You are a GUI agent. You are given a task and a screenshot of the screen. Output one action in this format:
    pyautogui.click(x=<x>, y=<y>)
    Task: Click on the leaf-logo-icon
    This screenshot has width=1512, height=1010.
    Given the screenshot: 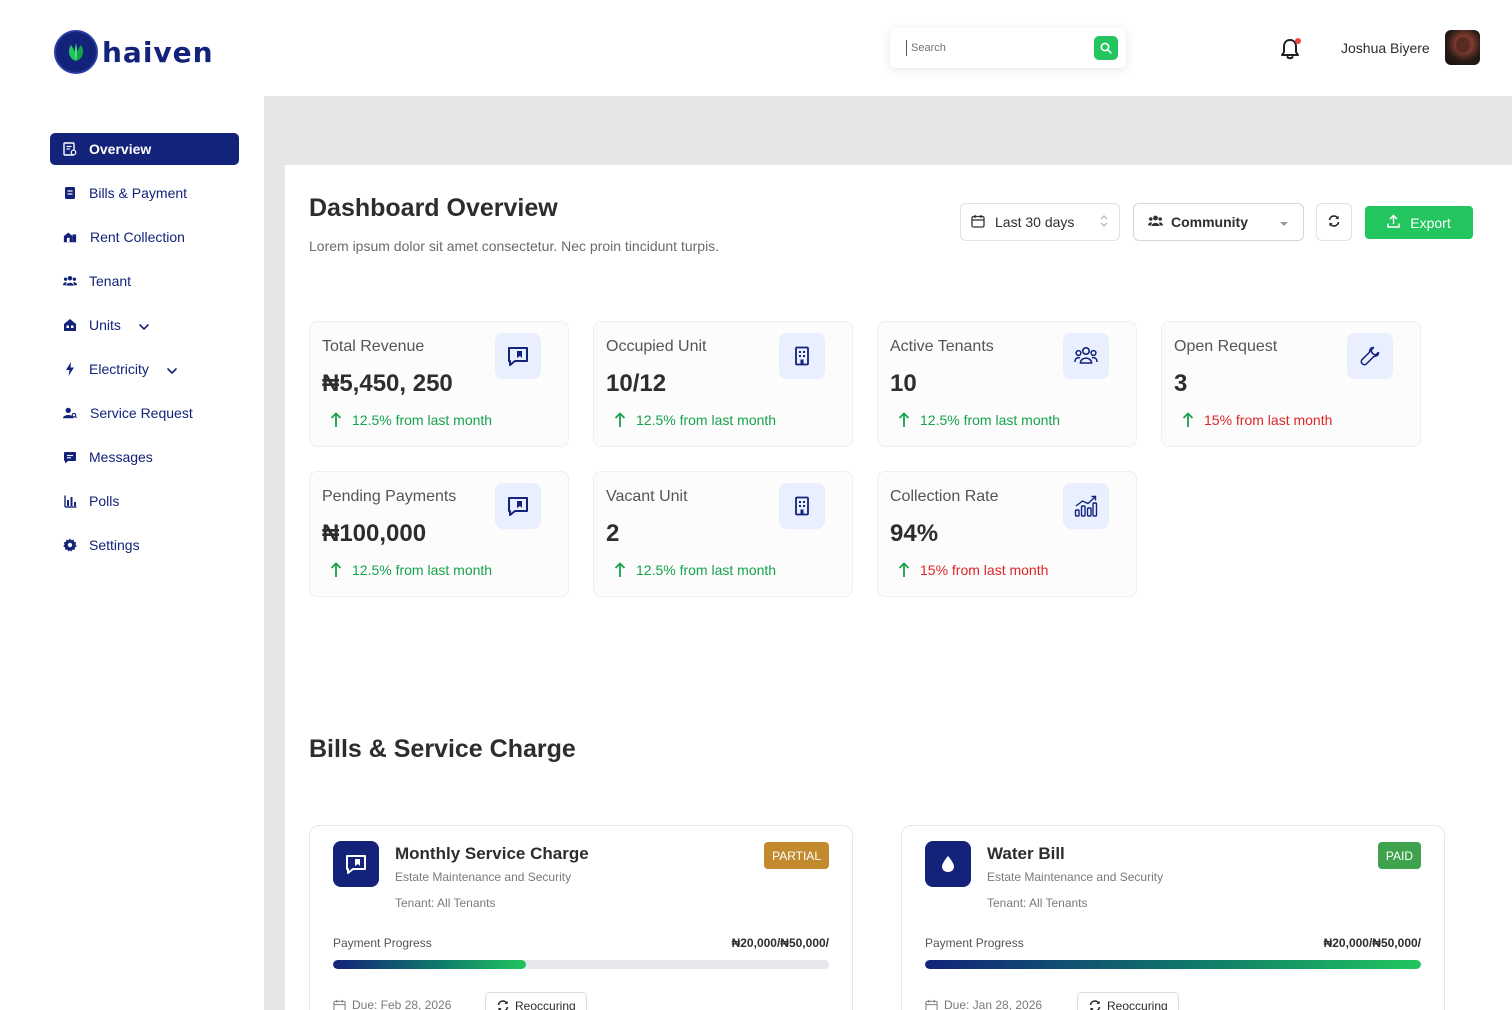 What is the action you would take?
    pyautogui.click(x=76, y=52)
    